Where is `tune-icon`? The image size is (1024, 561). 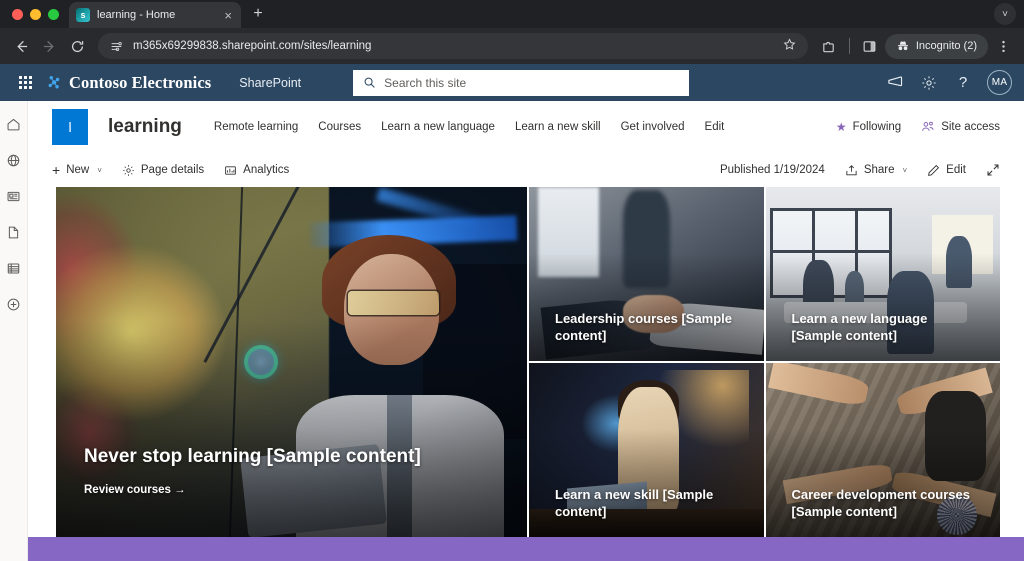
tune-icon is located at coordinates (116, 46).